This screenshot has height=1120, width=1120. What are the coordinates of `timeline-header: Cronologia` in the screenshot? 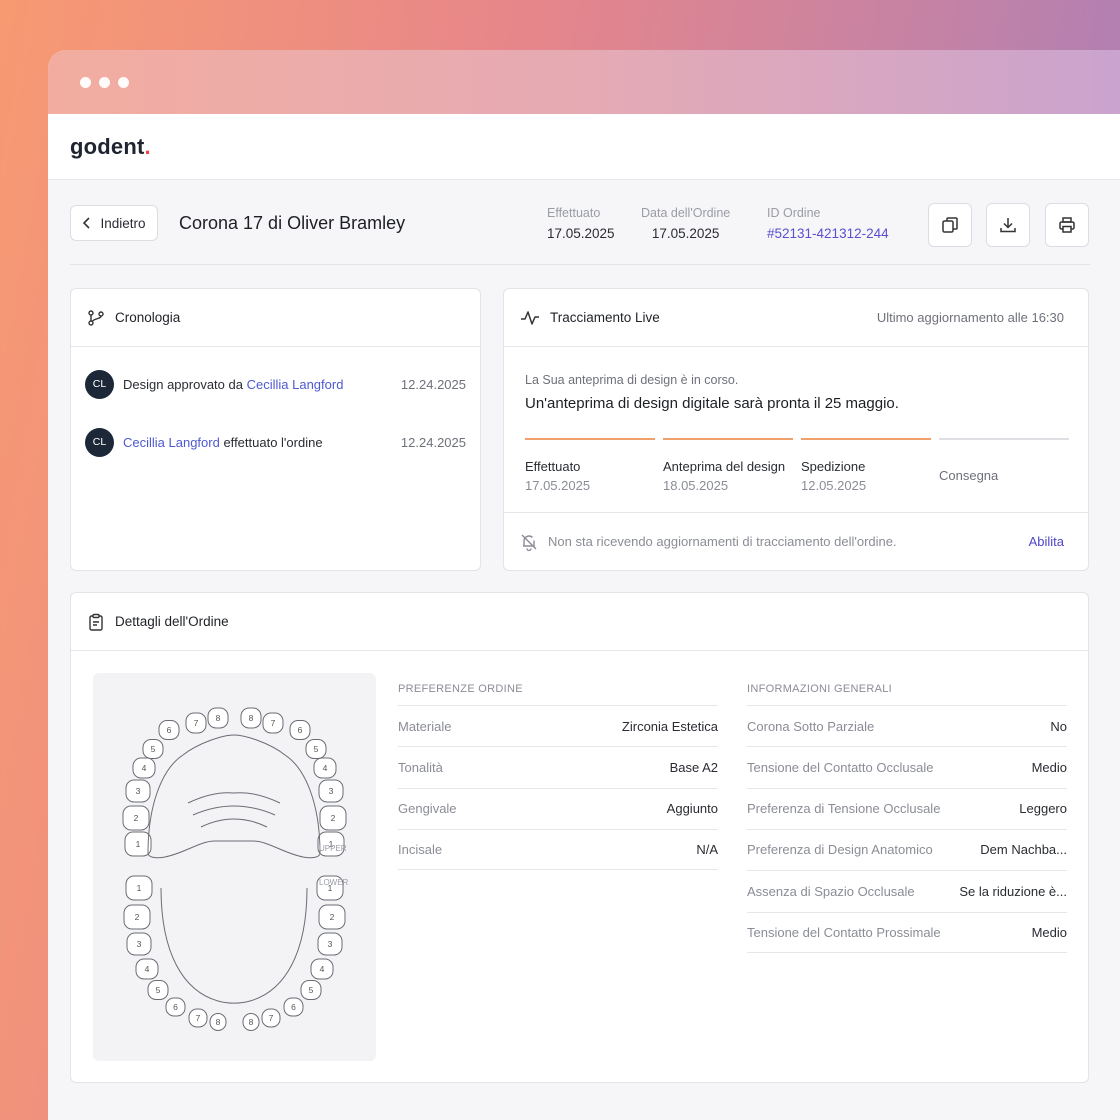 It's located at (275, 318).